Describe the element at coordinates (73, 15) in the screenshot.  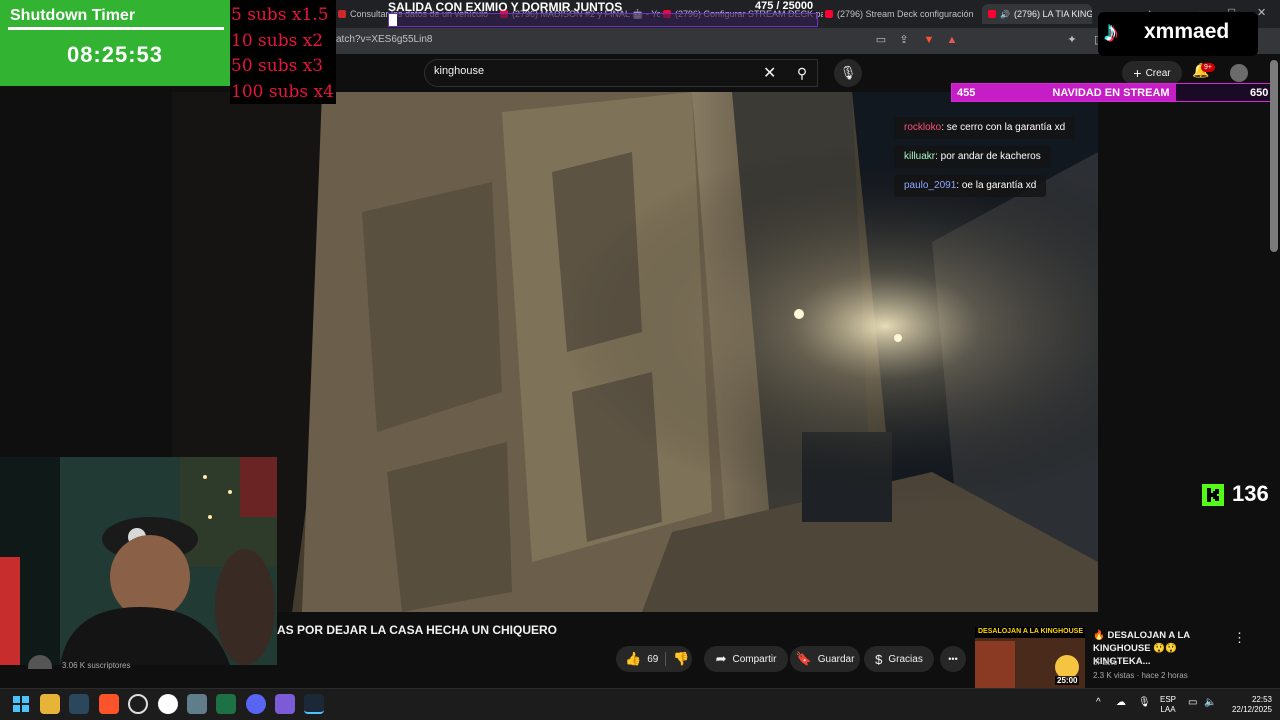
I see `timer-title: Shutdown Timer` at that location.